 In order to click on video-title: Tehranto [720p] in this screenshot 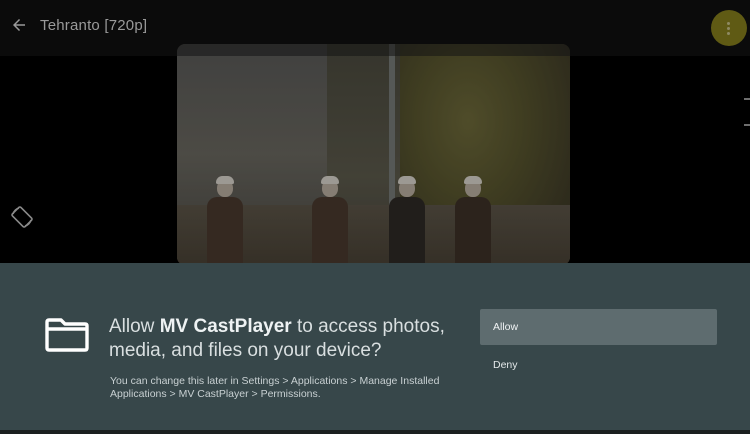, I will do `click(94, 25)`.